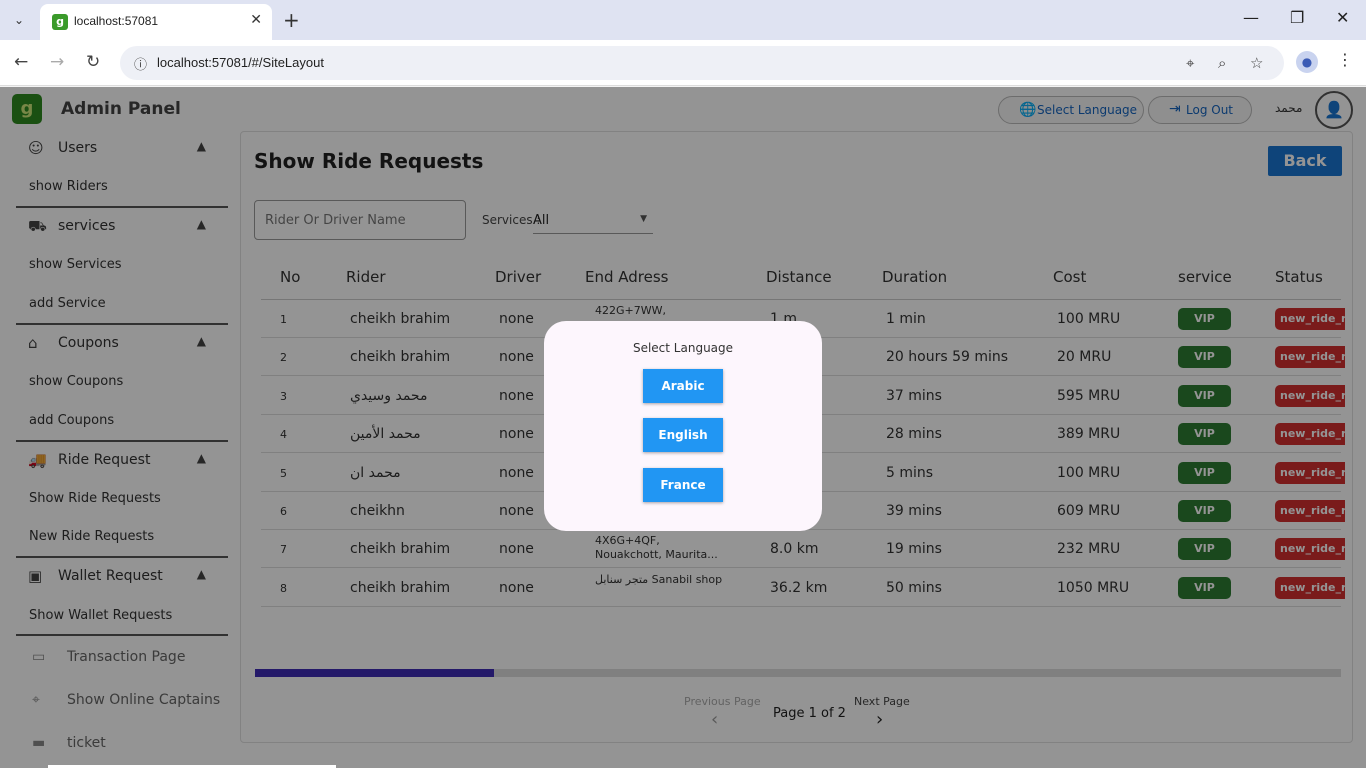 The width and height of the screenshot is (1366, 768). What do you see at coordinates (1222, 63) in the screenshot?
I see `zoom-icon: ⌕` at bounding box center [1222, 63].